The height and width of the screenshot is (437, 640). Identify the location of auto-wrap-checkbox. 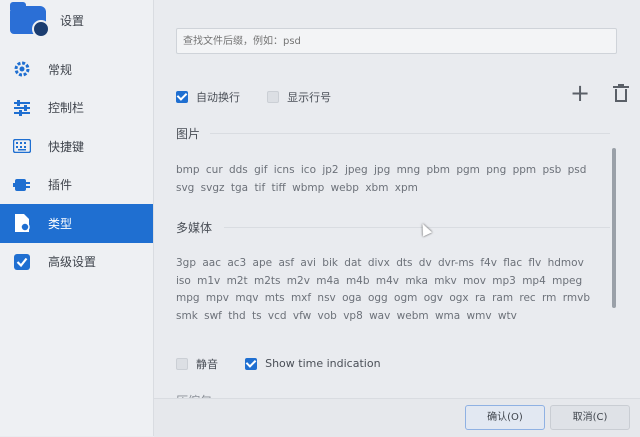
(182, 96).